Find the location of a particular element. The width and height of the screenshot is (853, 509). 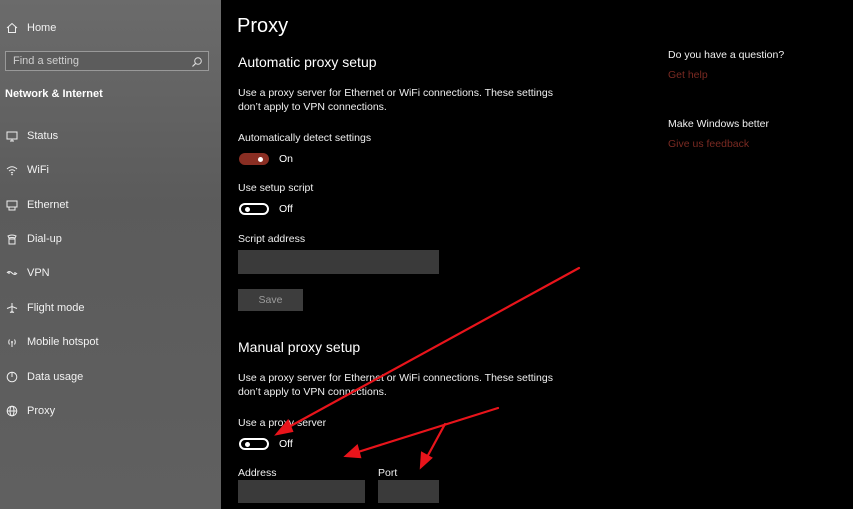

save-button: Save is located at coordinates (270, 300).